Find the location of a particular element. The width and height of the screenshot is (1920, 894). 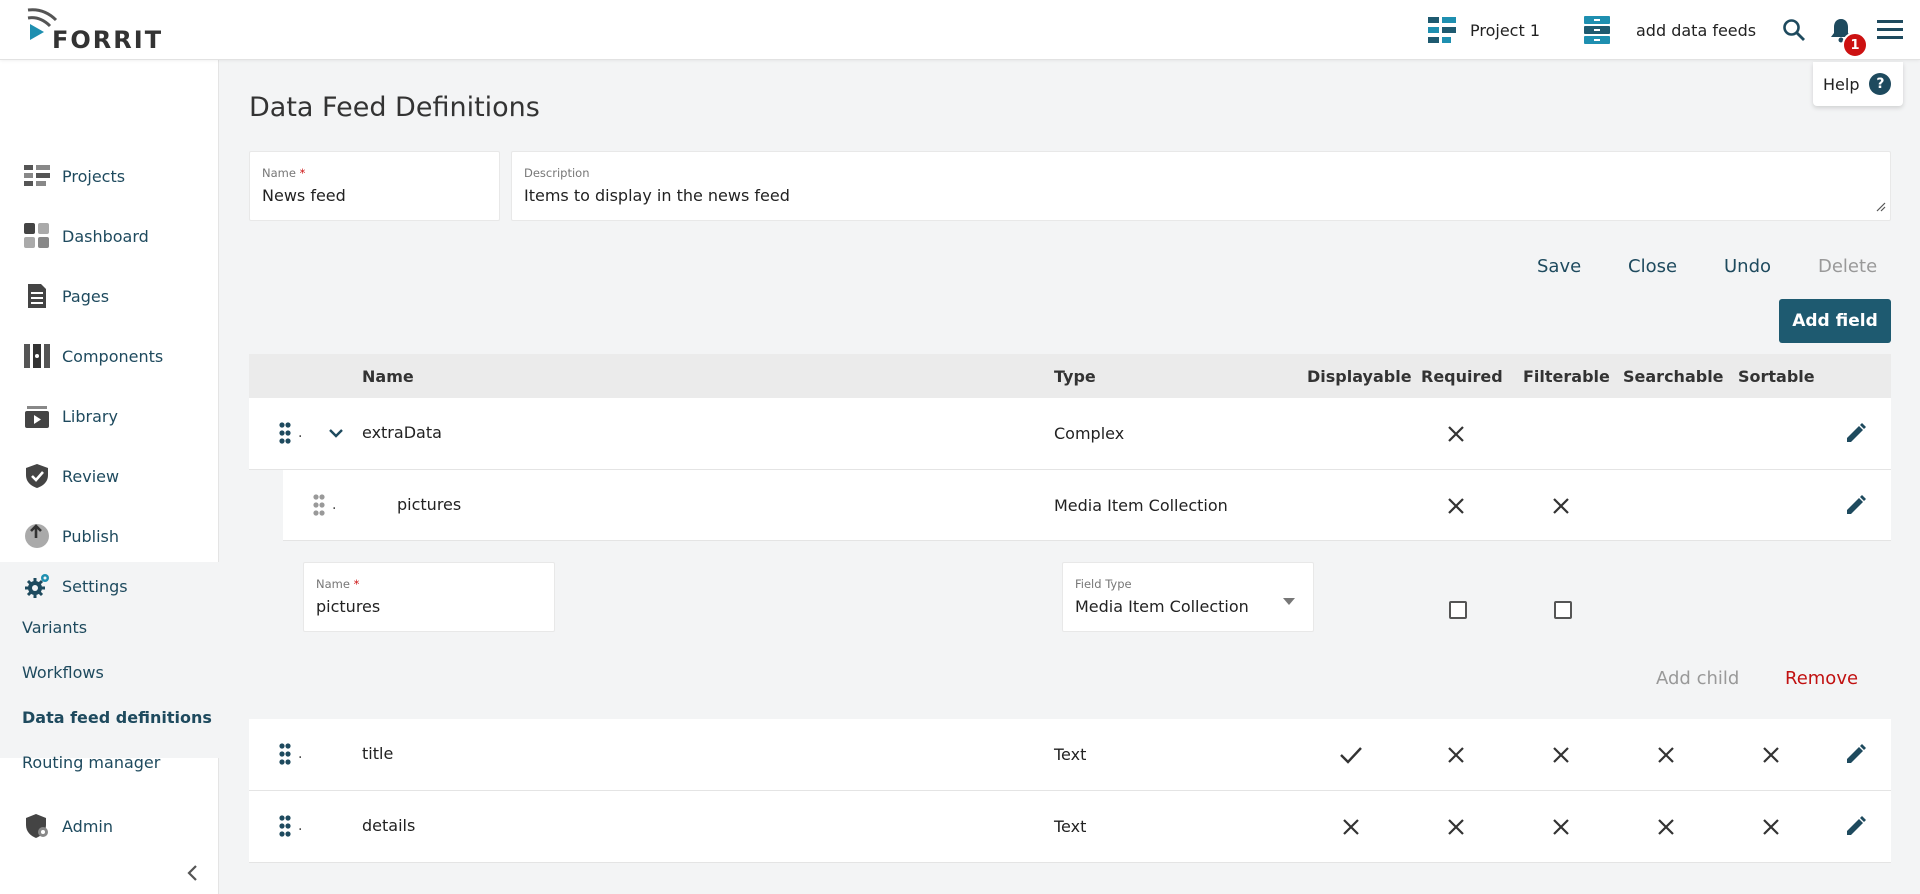

logo-text: FORRIT is located at coordinates (108, 40).